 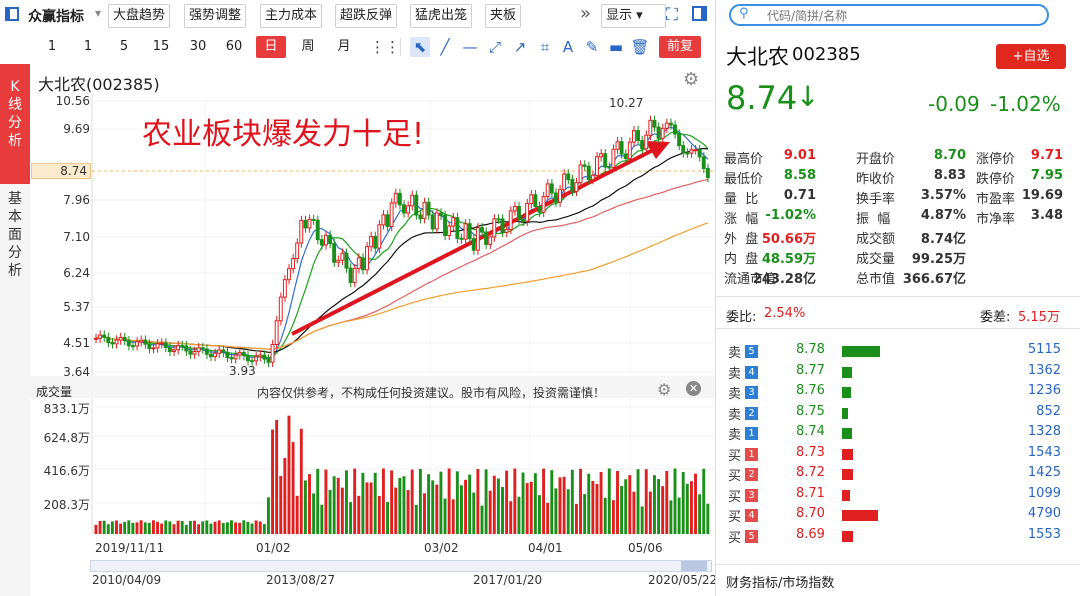 I want to click on highlighter-icon: ✎, so click(x=592, y=47).